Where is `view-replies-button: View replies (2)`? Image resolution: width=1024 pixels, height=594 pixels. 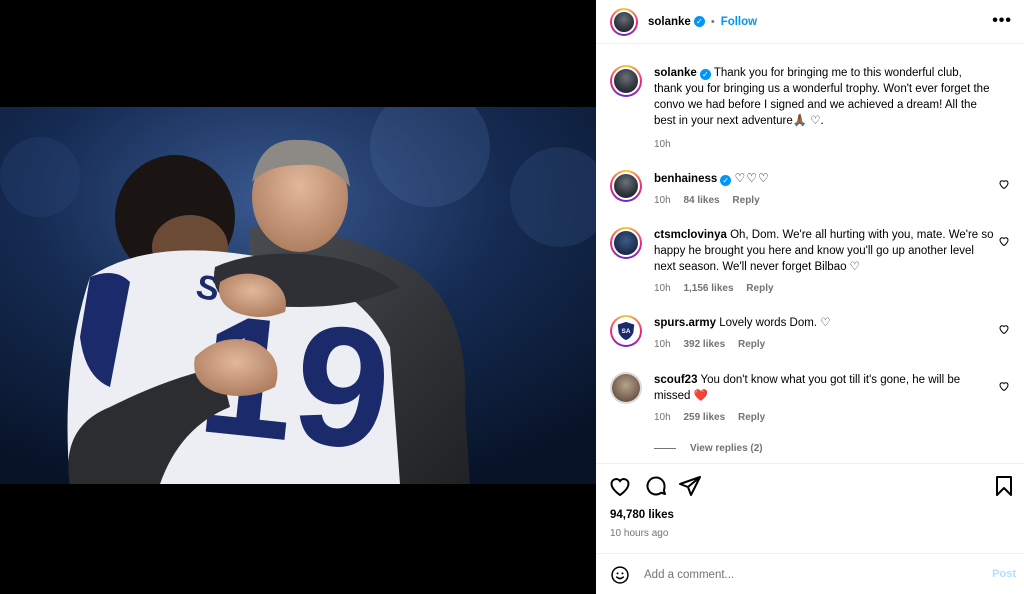 view-replies-button: View replies (2) is located at coordinates (708, 448).